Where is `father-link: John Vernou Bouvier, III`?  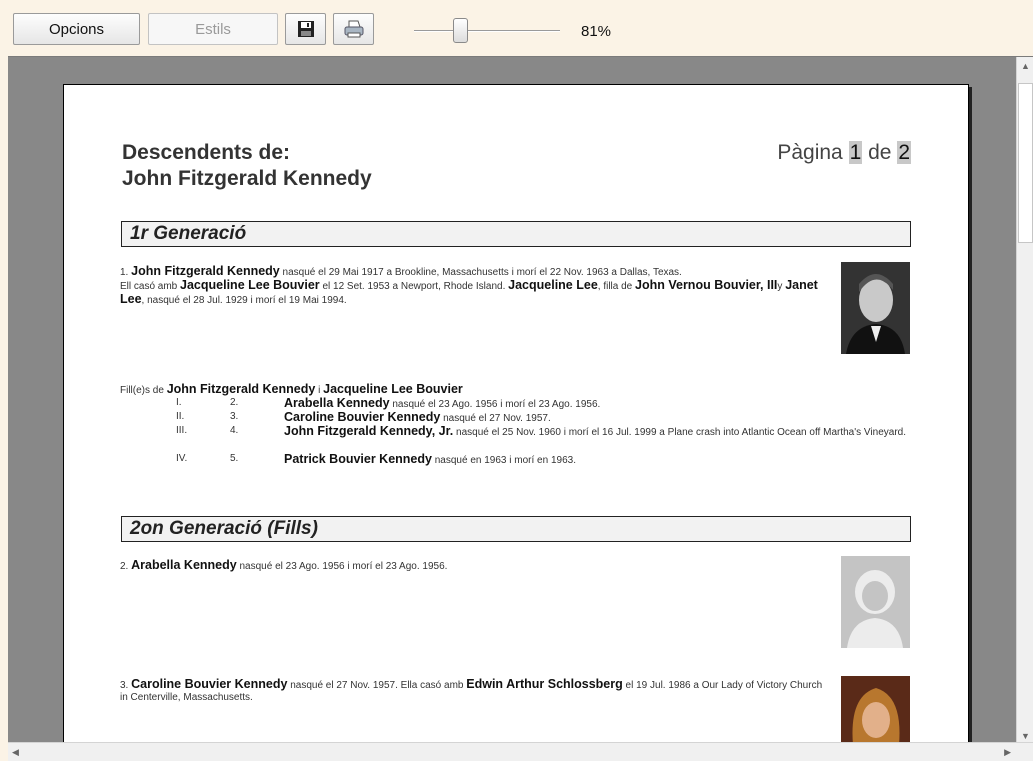
father-link: John Vernou Bouvier, III is located at coordinates (706, 285).